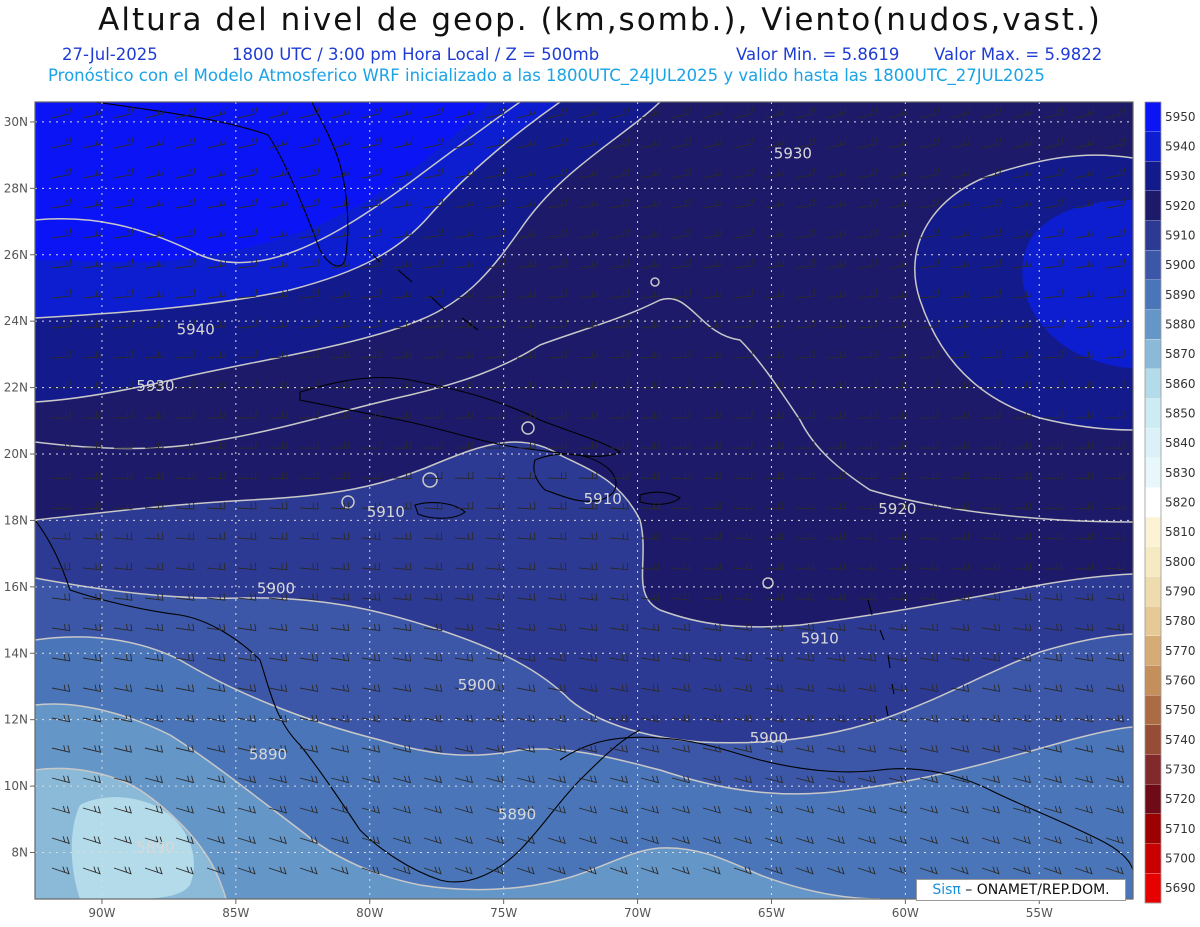  What do you see at coordinates (16, 188) in the screenshot?
I see `lat-tick-label: 28N` at bounding box center [16, 188].